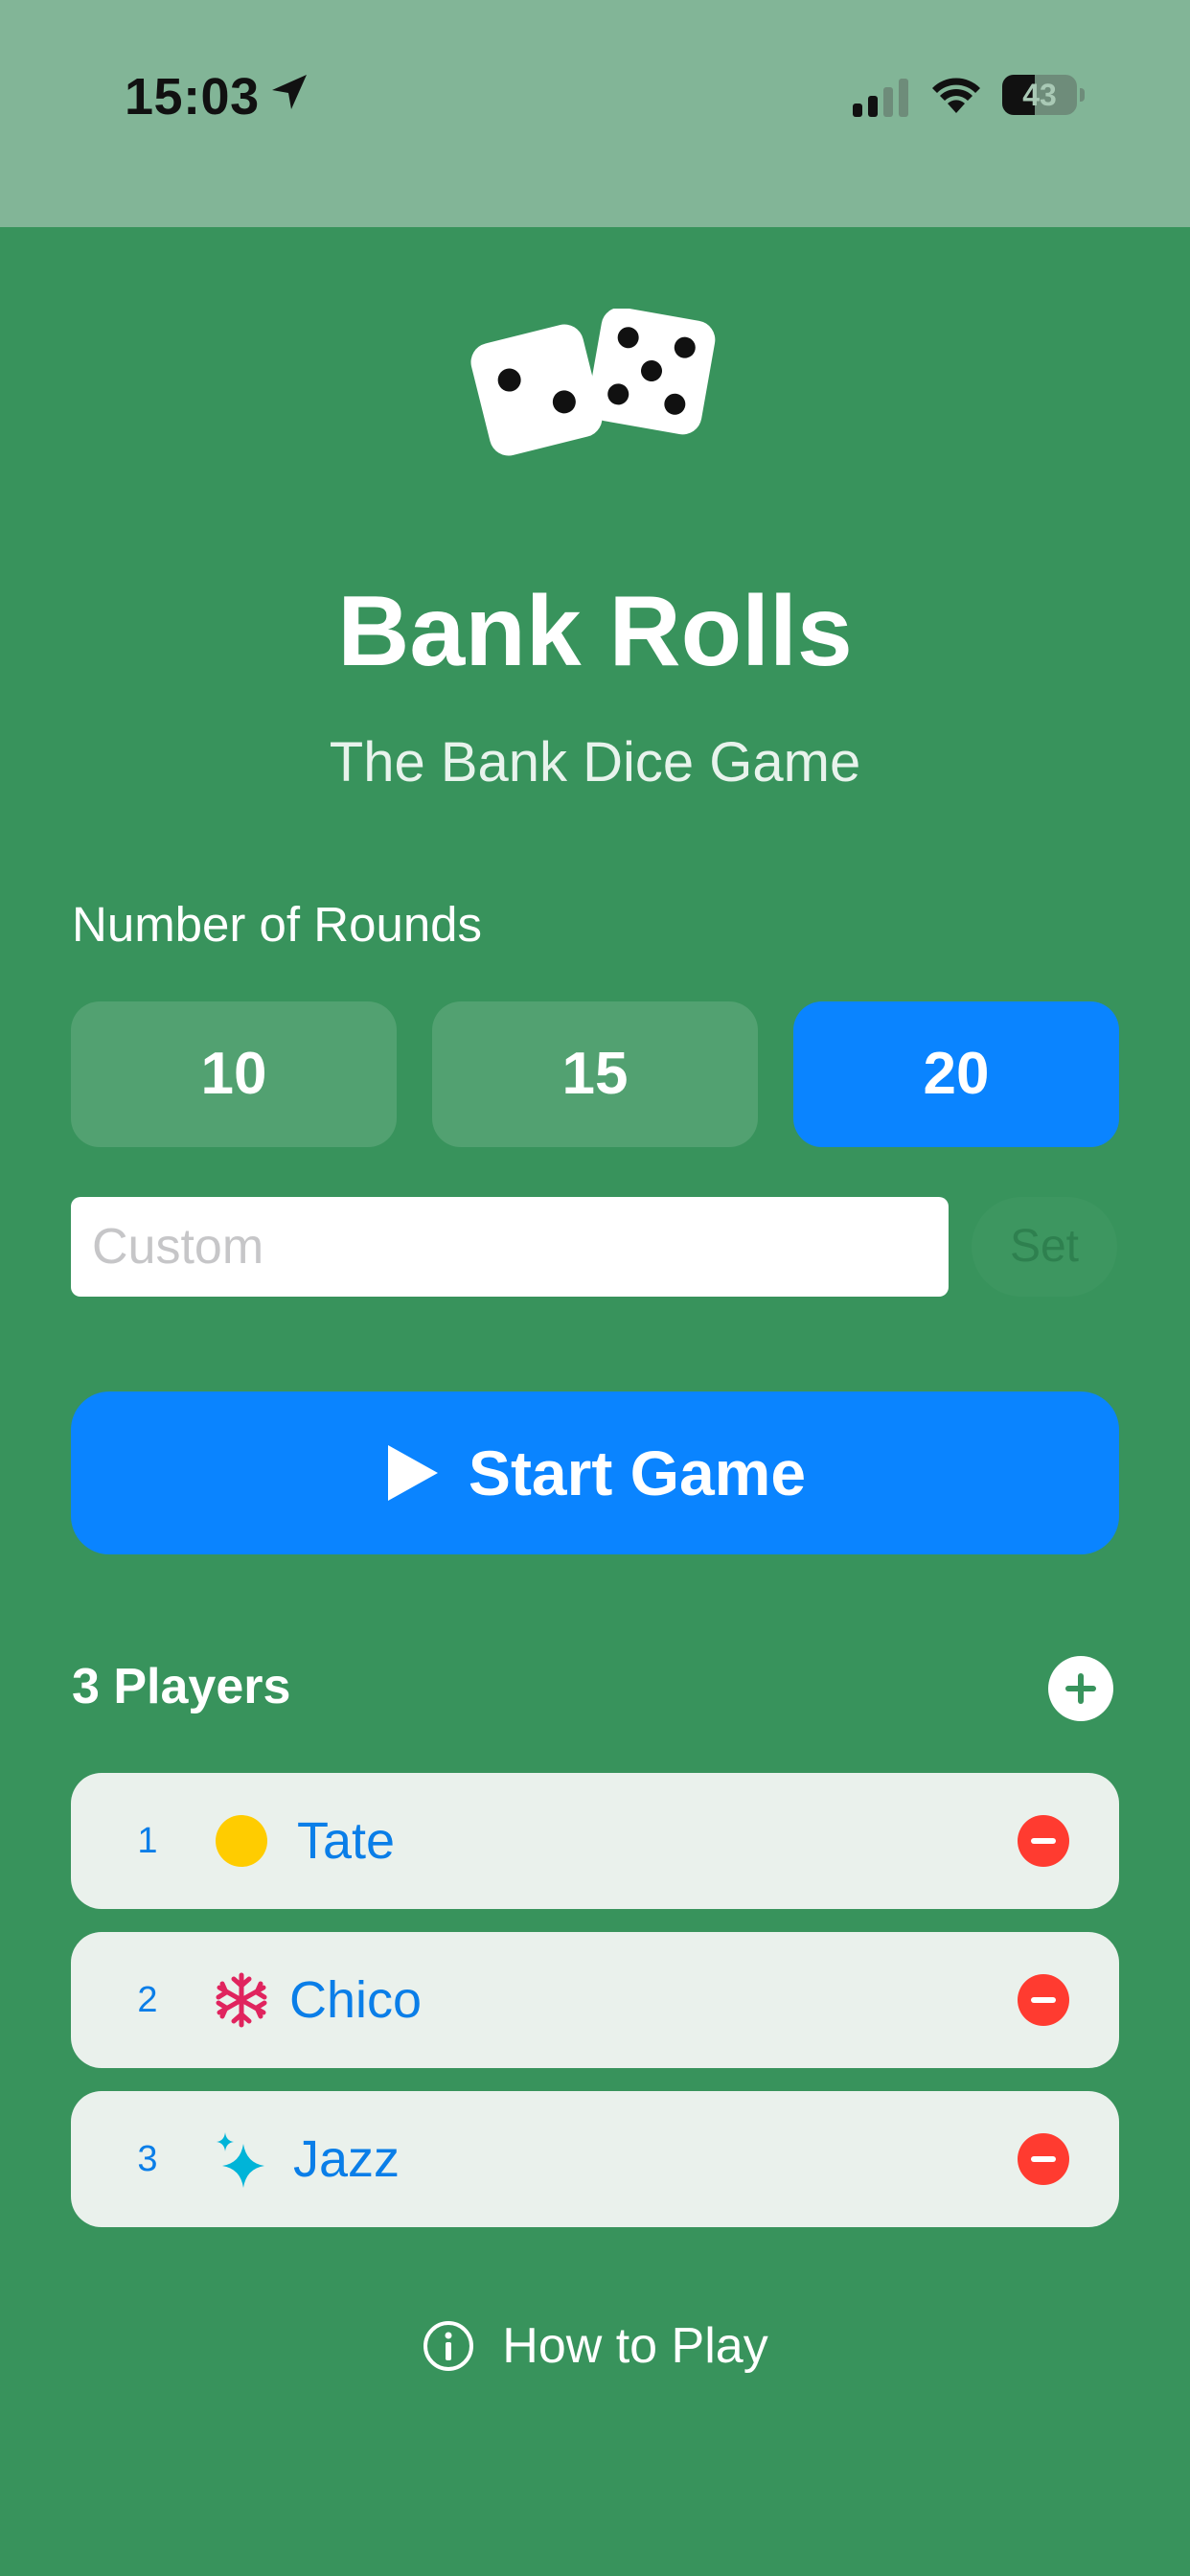  I want to click on add-player-button, so click(1080, 1688).